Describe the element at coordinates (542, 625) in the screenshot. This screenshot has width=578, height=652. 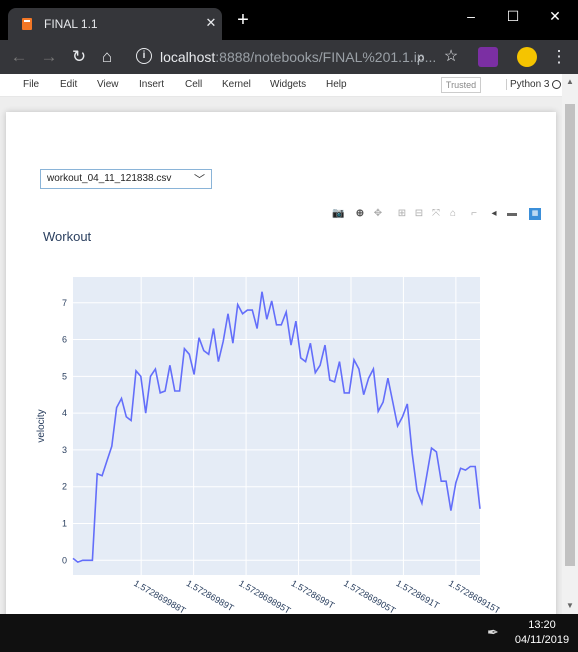
I see `clock-time: 13:20` at that location.